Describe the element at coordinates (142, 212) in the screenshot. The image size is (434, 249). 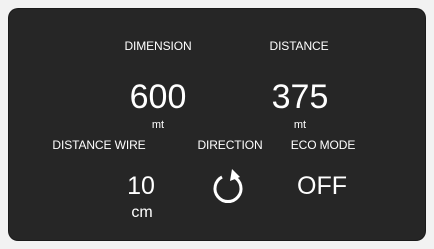
I see `distance-wire-unit: cm` at that location.